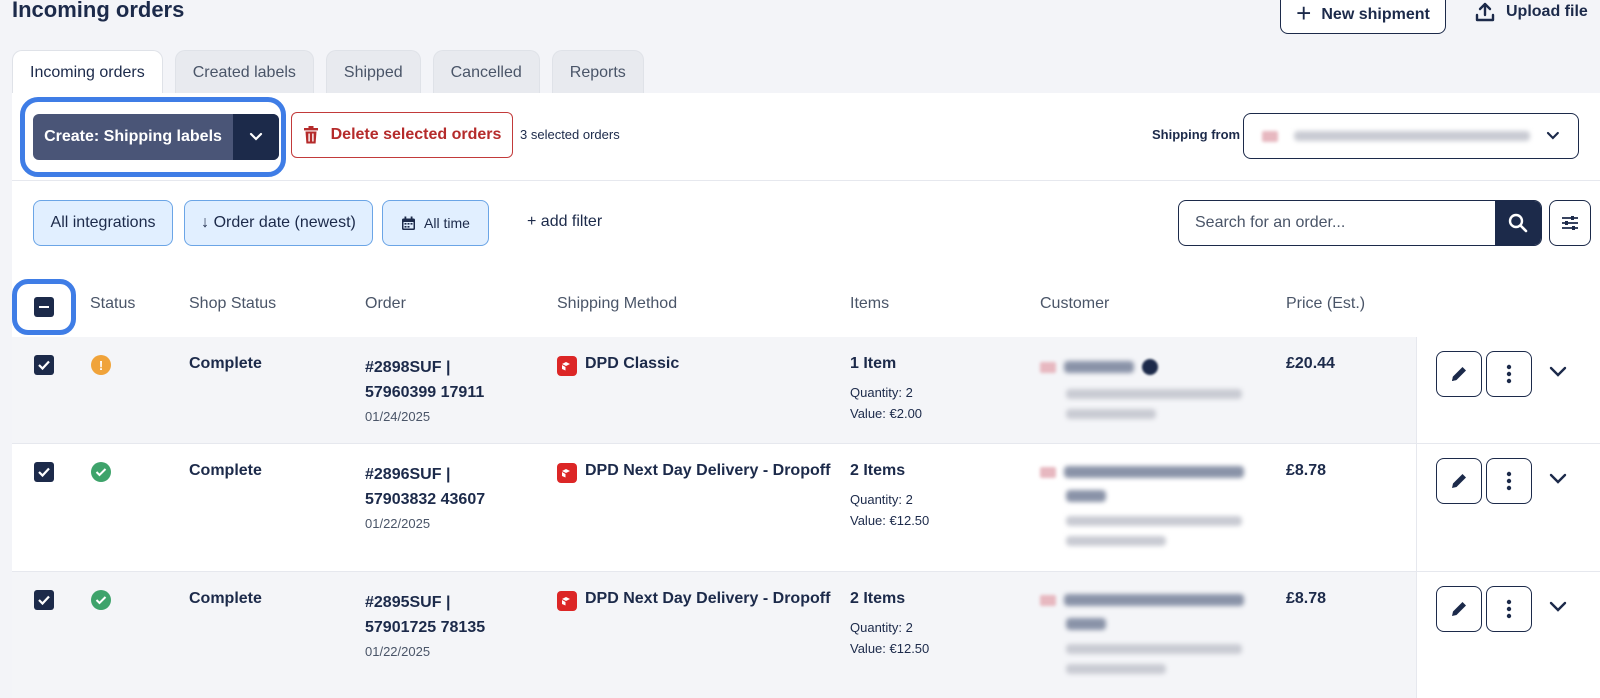 The width and height of the screenshot is (1600, 698). What do you see at coordinates (1074, 304) in the screenshot?
I see `column-header-customer: Customer` at bounding box center [1074, 304].